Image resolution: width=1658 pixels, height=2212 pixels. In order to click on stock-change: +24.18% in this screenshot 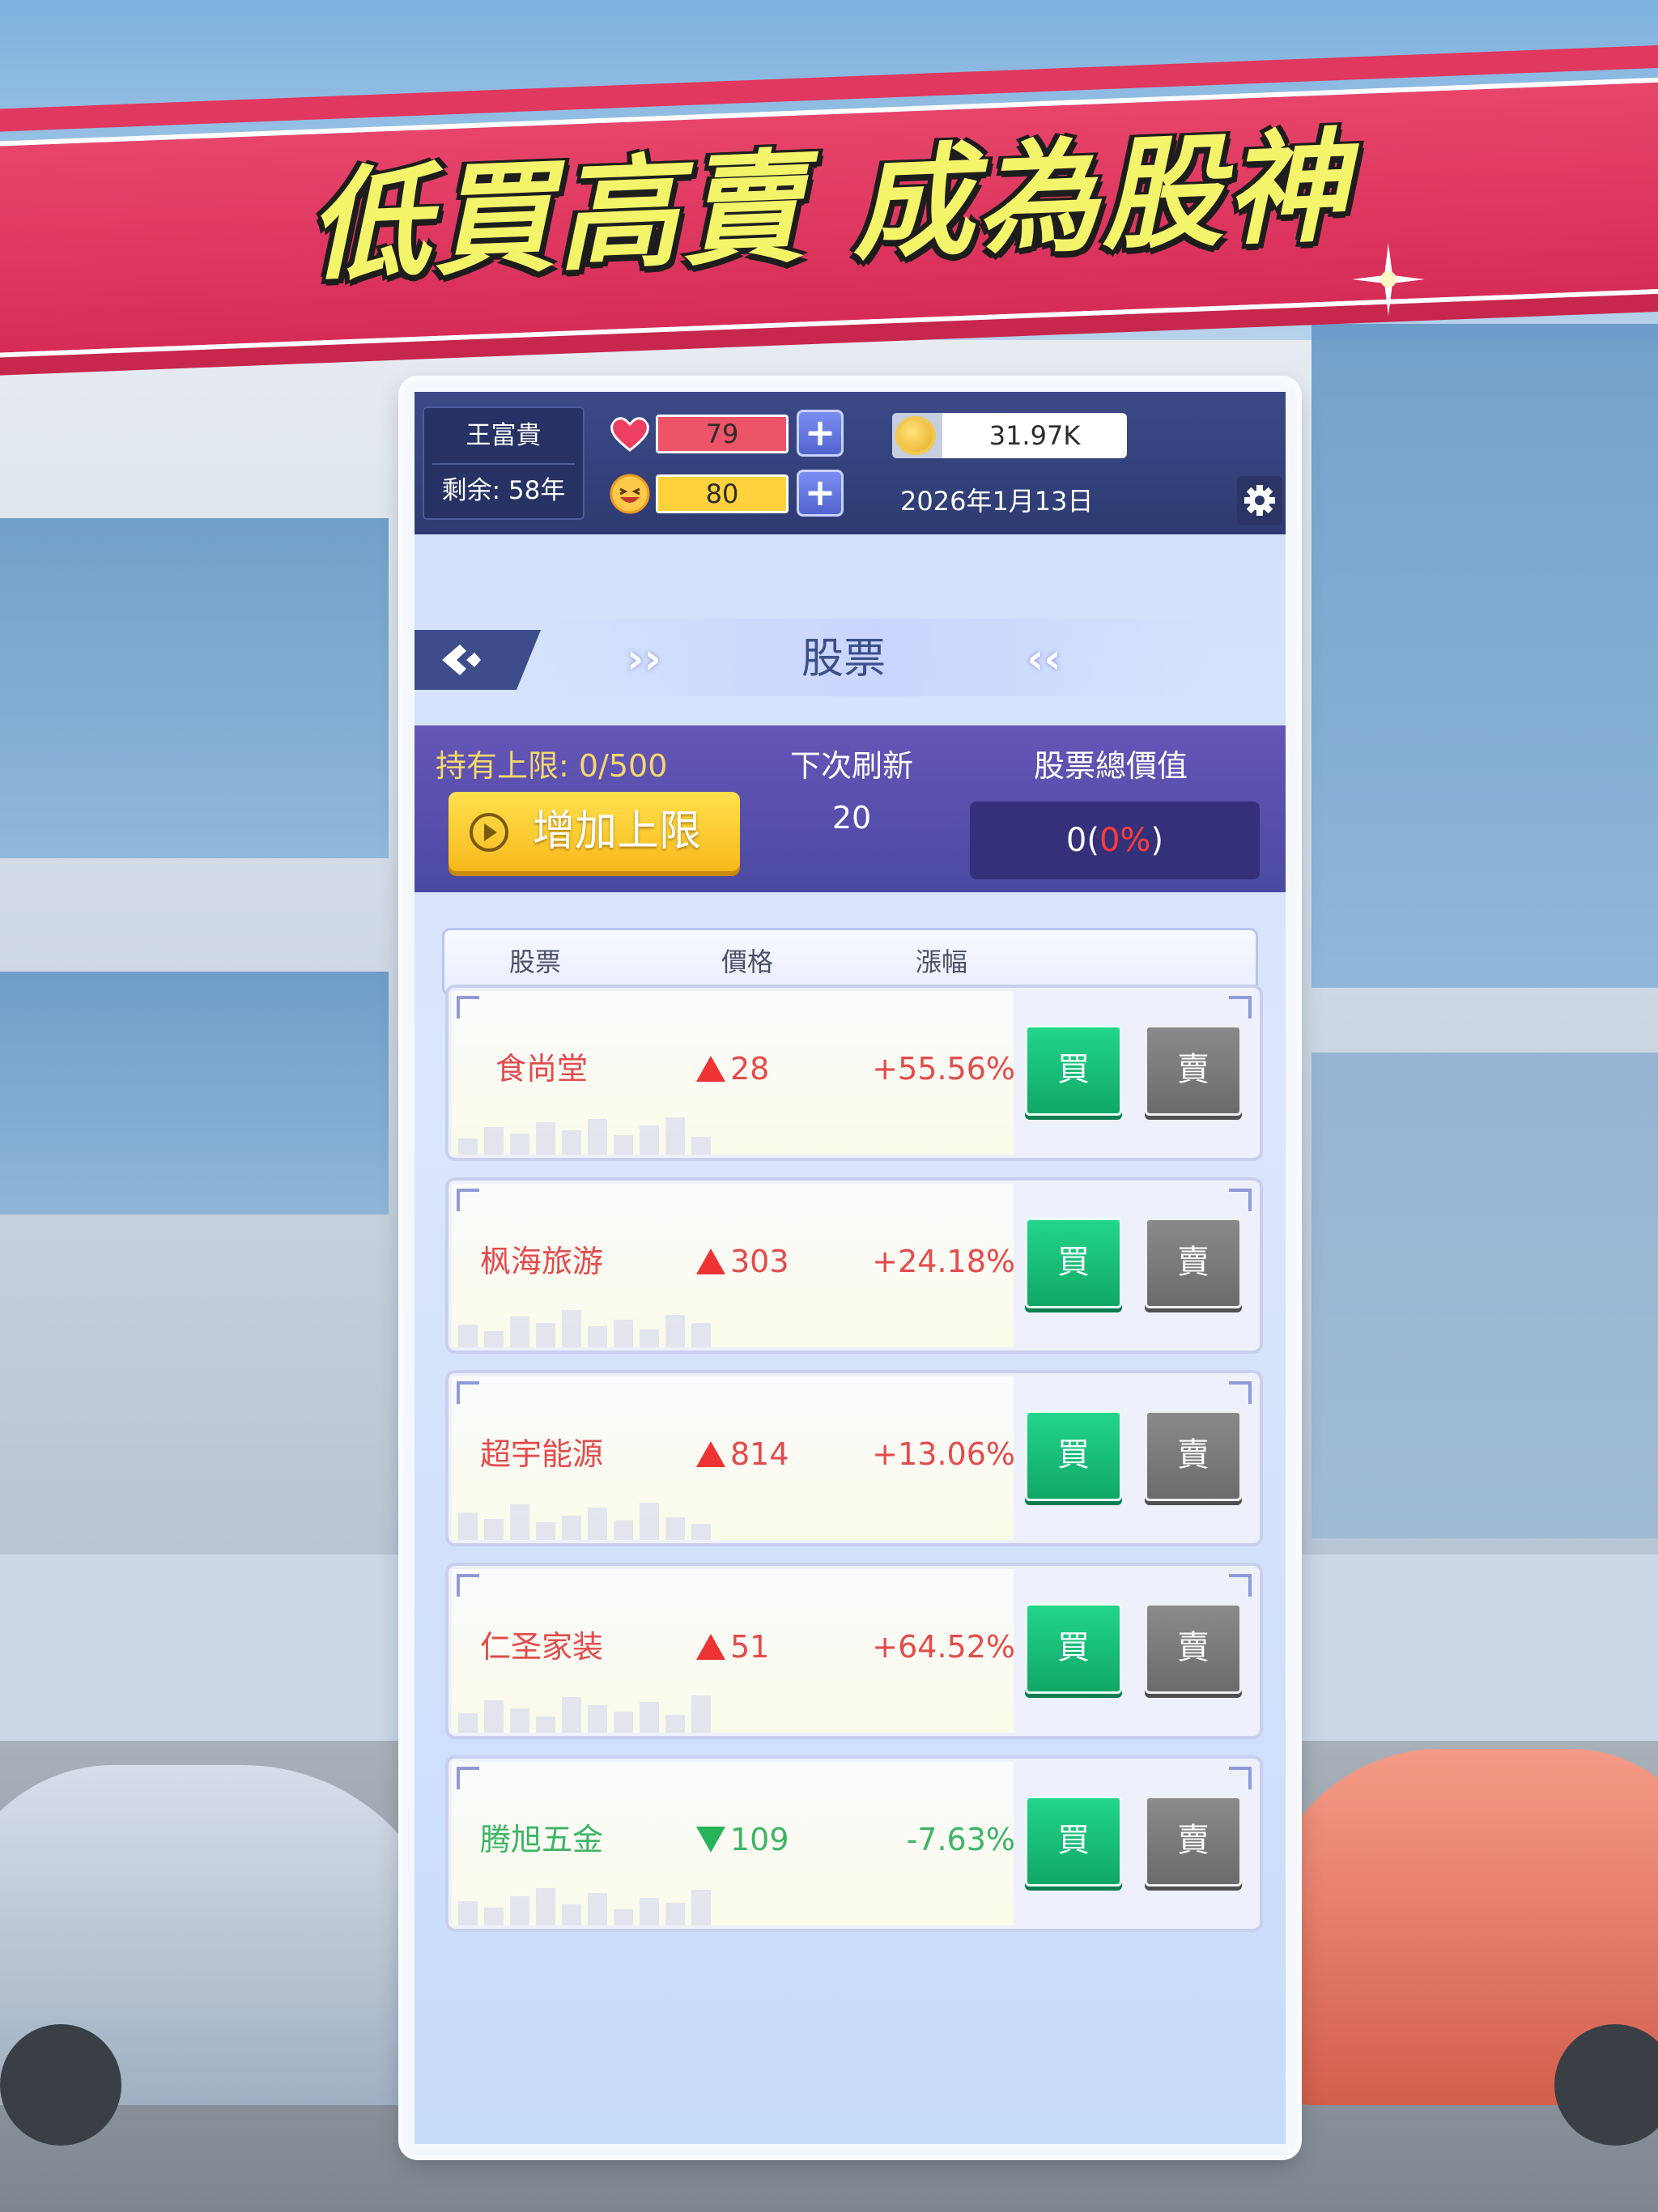, I will do `click(943, 1262)`.